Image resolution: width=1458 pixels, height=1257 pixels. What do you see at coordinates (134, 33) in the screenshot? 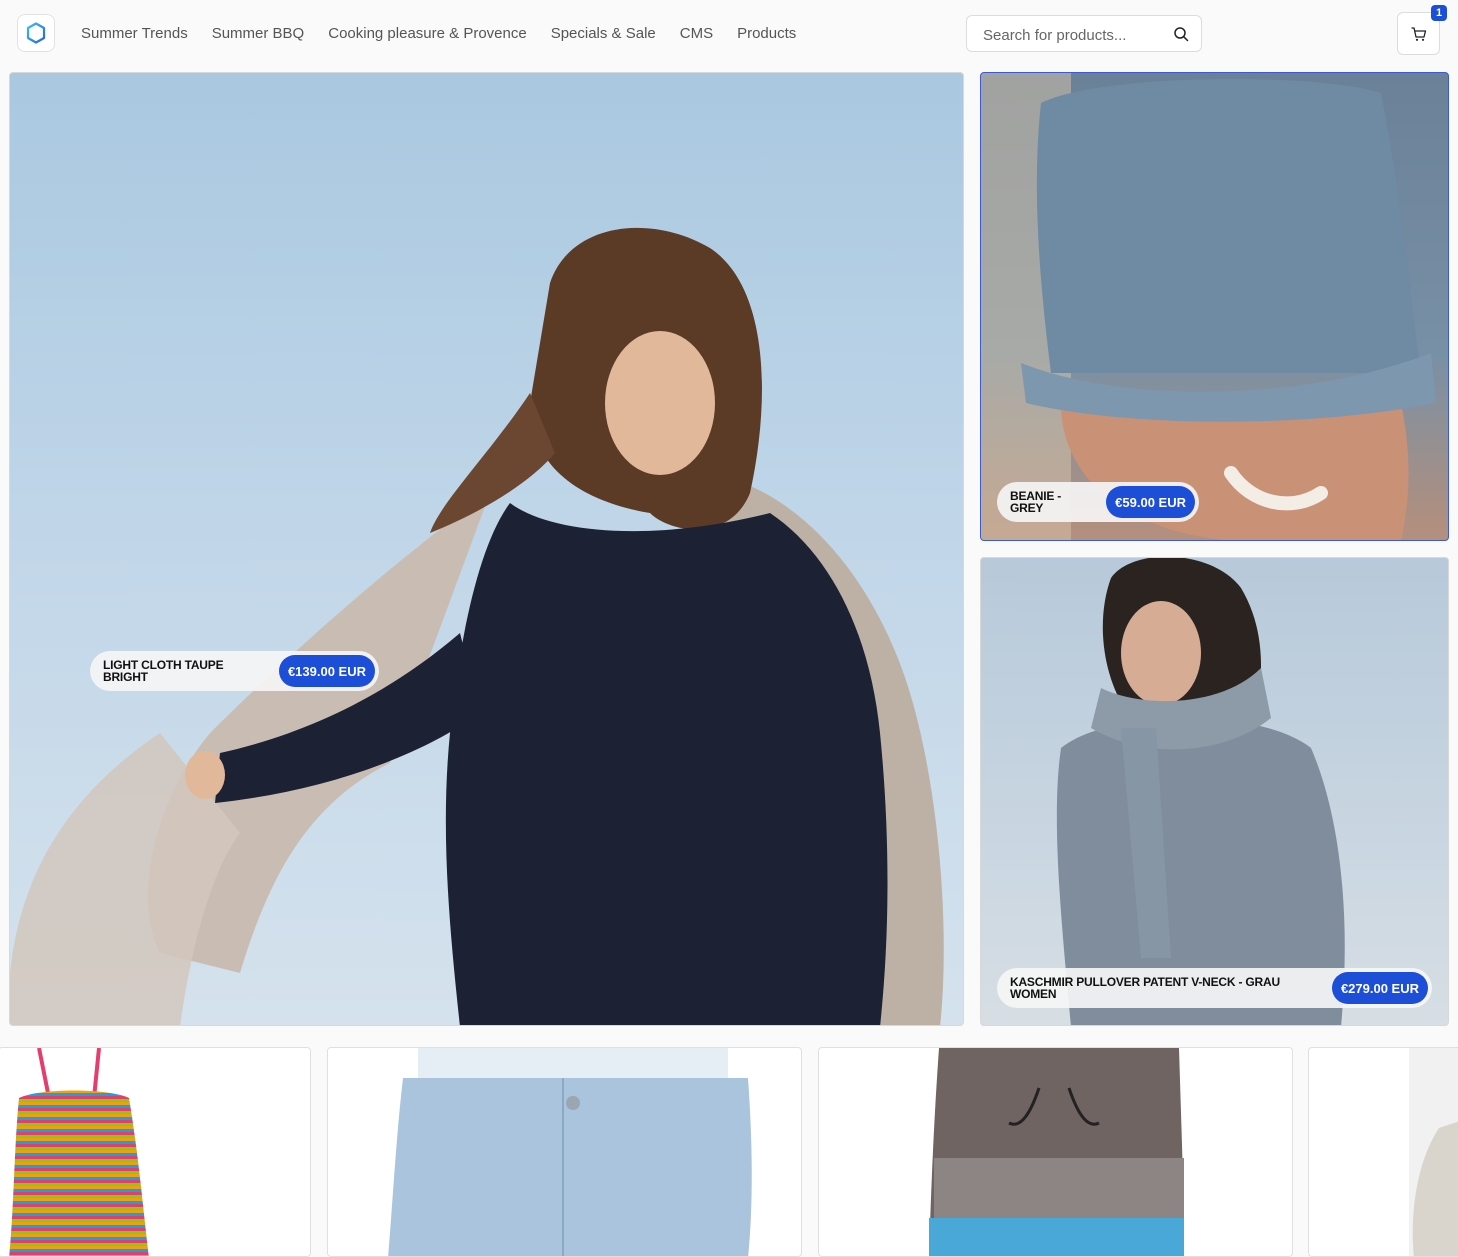
I see `nav-item-summer-trends: Summer Trends` at bounding box center [134, 33].